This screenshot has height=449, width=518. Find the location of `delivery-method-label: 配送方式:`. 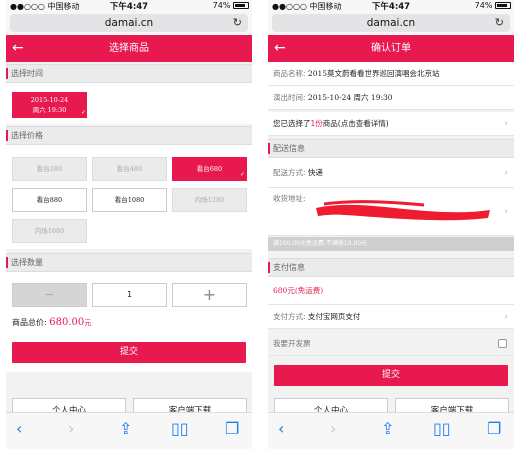

delivery-method-label: 配送方式: is located at coordinates (289, 172).